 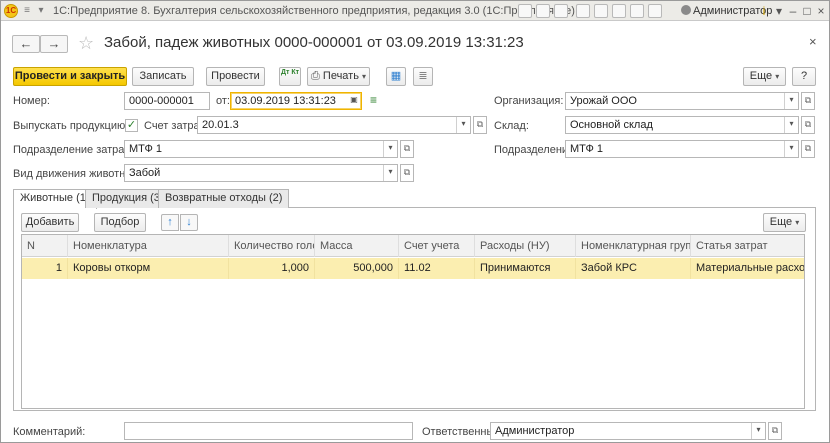 I want to click on tab-animals: Животные (1), so click(x=55, y=199).